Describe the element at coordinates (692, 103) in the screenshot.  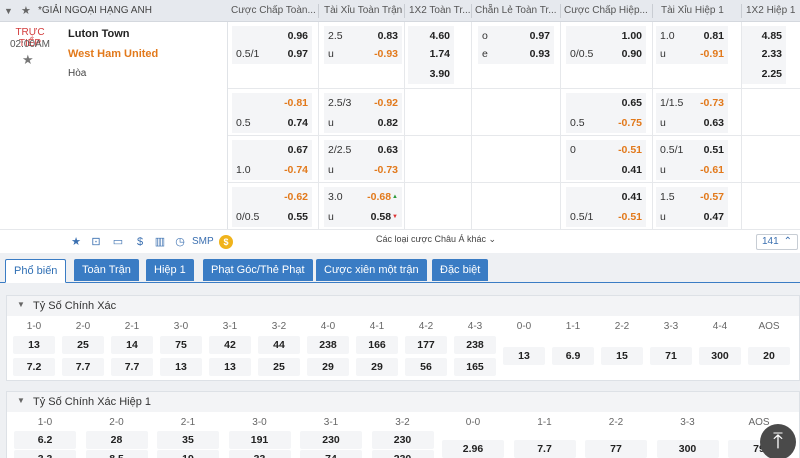
I see `odds-cell: 1/1.5 -0.73` at that location.